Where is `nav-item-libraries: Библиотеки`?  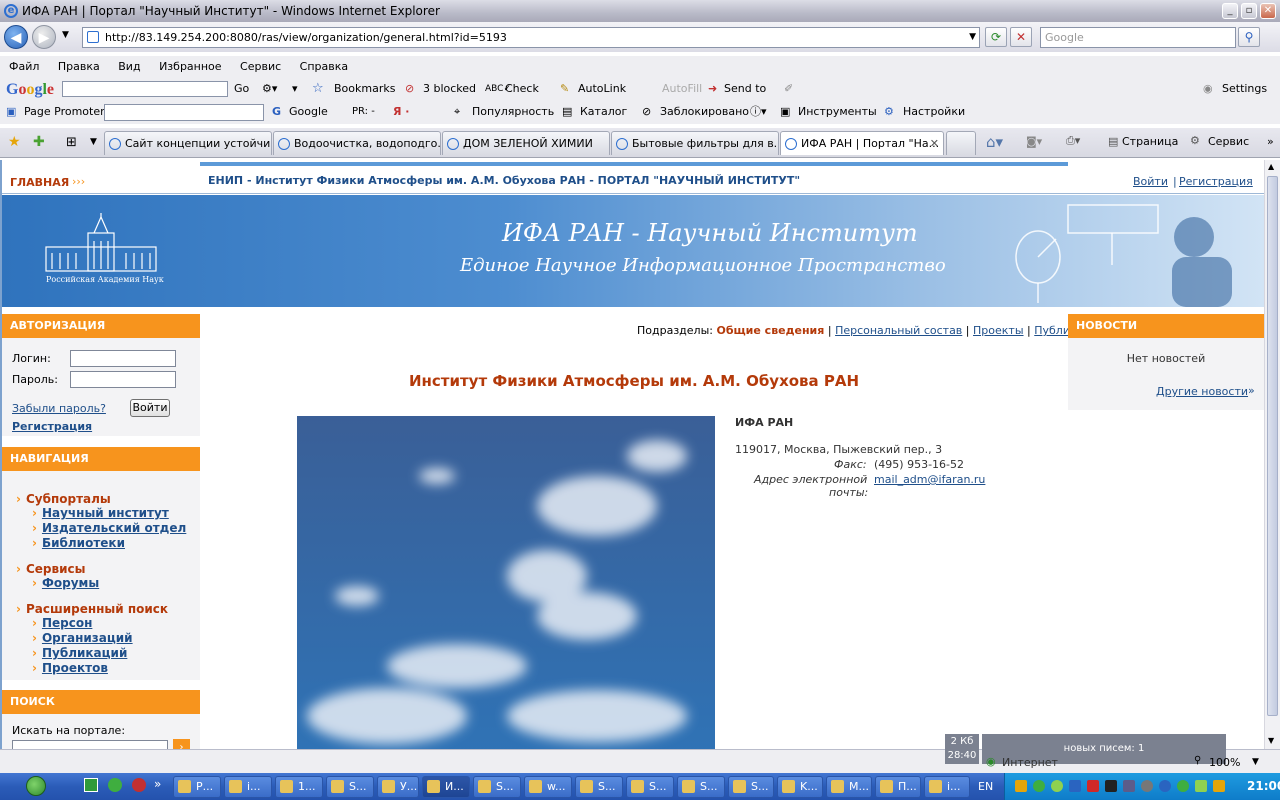
nav-item-libraries: Библиотеки is located at coordinates (78, 543).